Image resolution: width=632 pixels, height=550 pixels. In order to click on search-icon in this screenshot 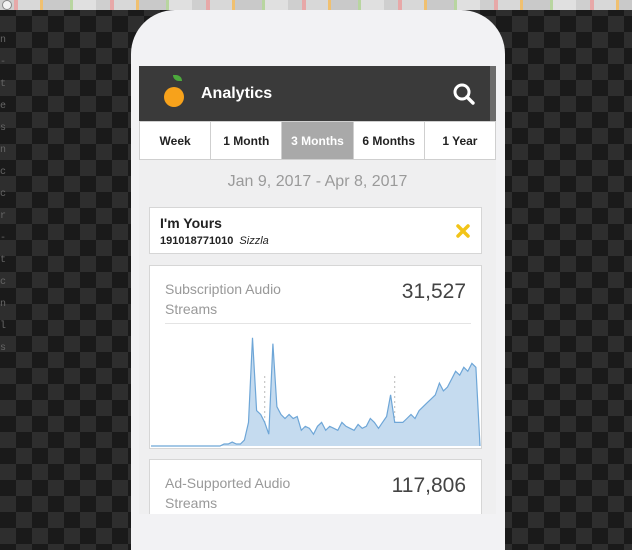, I will do `click(464, 94)`.